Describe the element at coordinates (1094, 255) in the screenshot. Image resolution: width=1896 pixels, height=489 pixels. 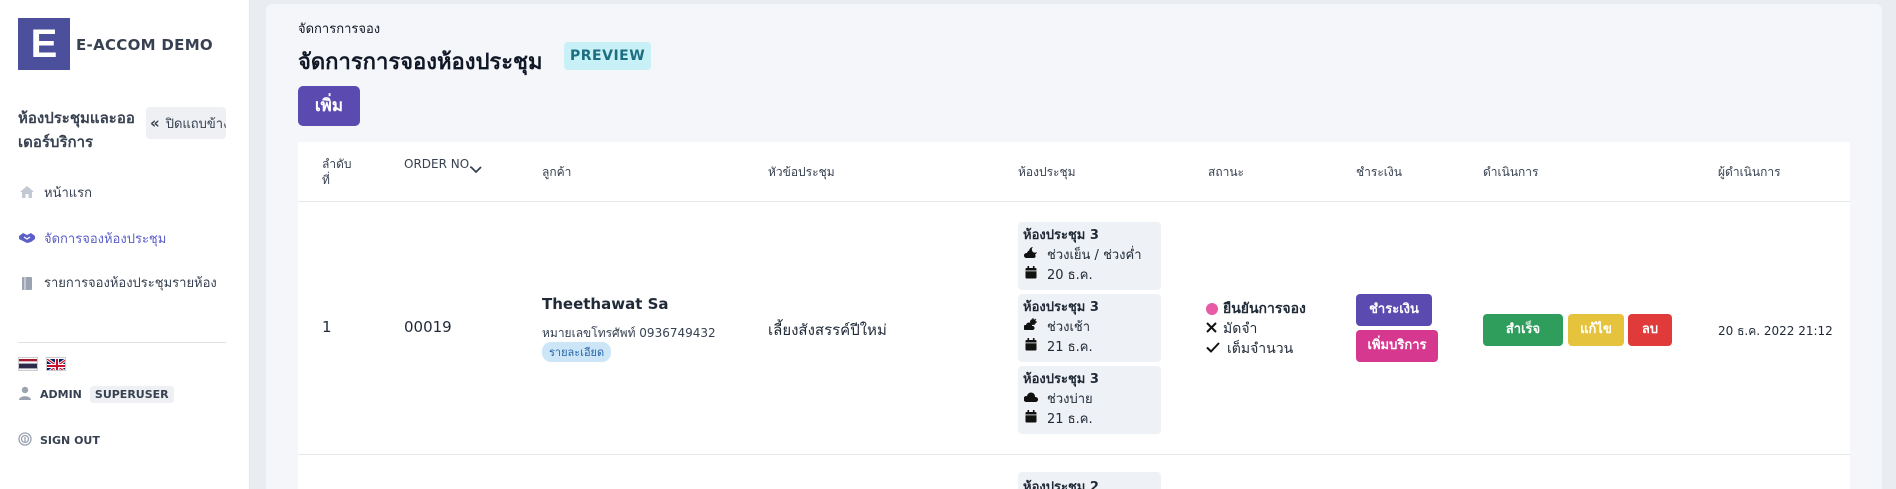
I see `slot-label: ช่วงเย็น / ช่วงค่ำ` at that location.